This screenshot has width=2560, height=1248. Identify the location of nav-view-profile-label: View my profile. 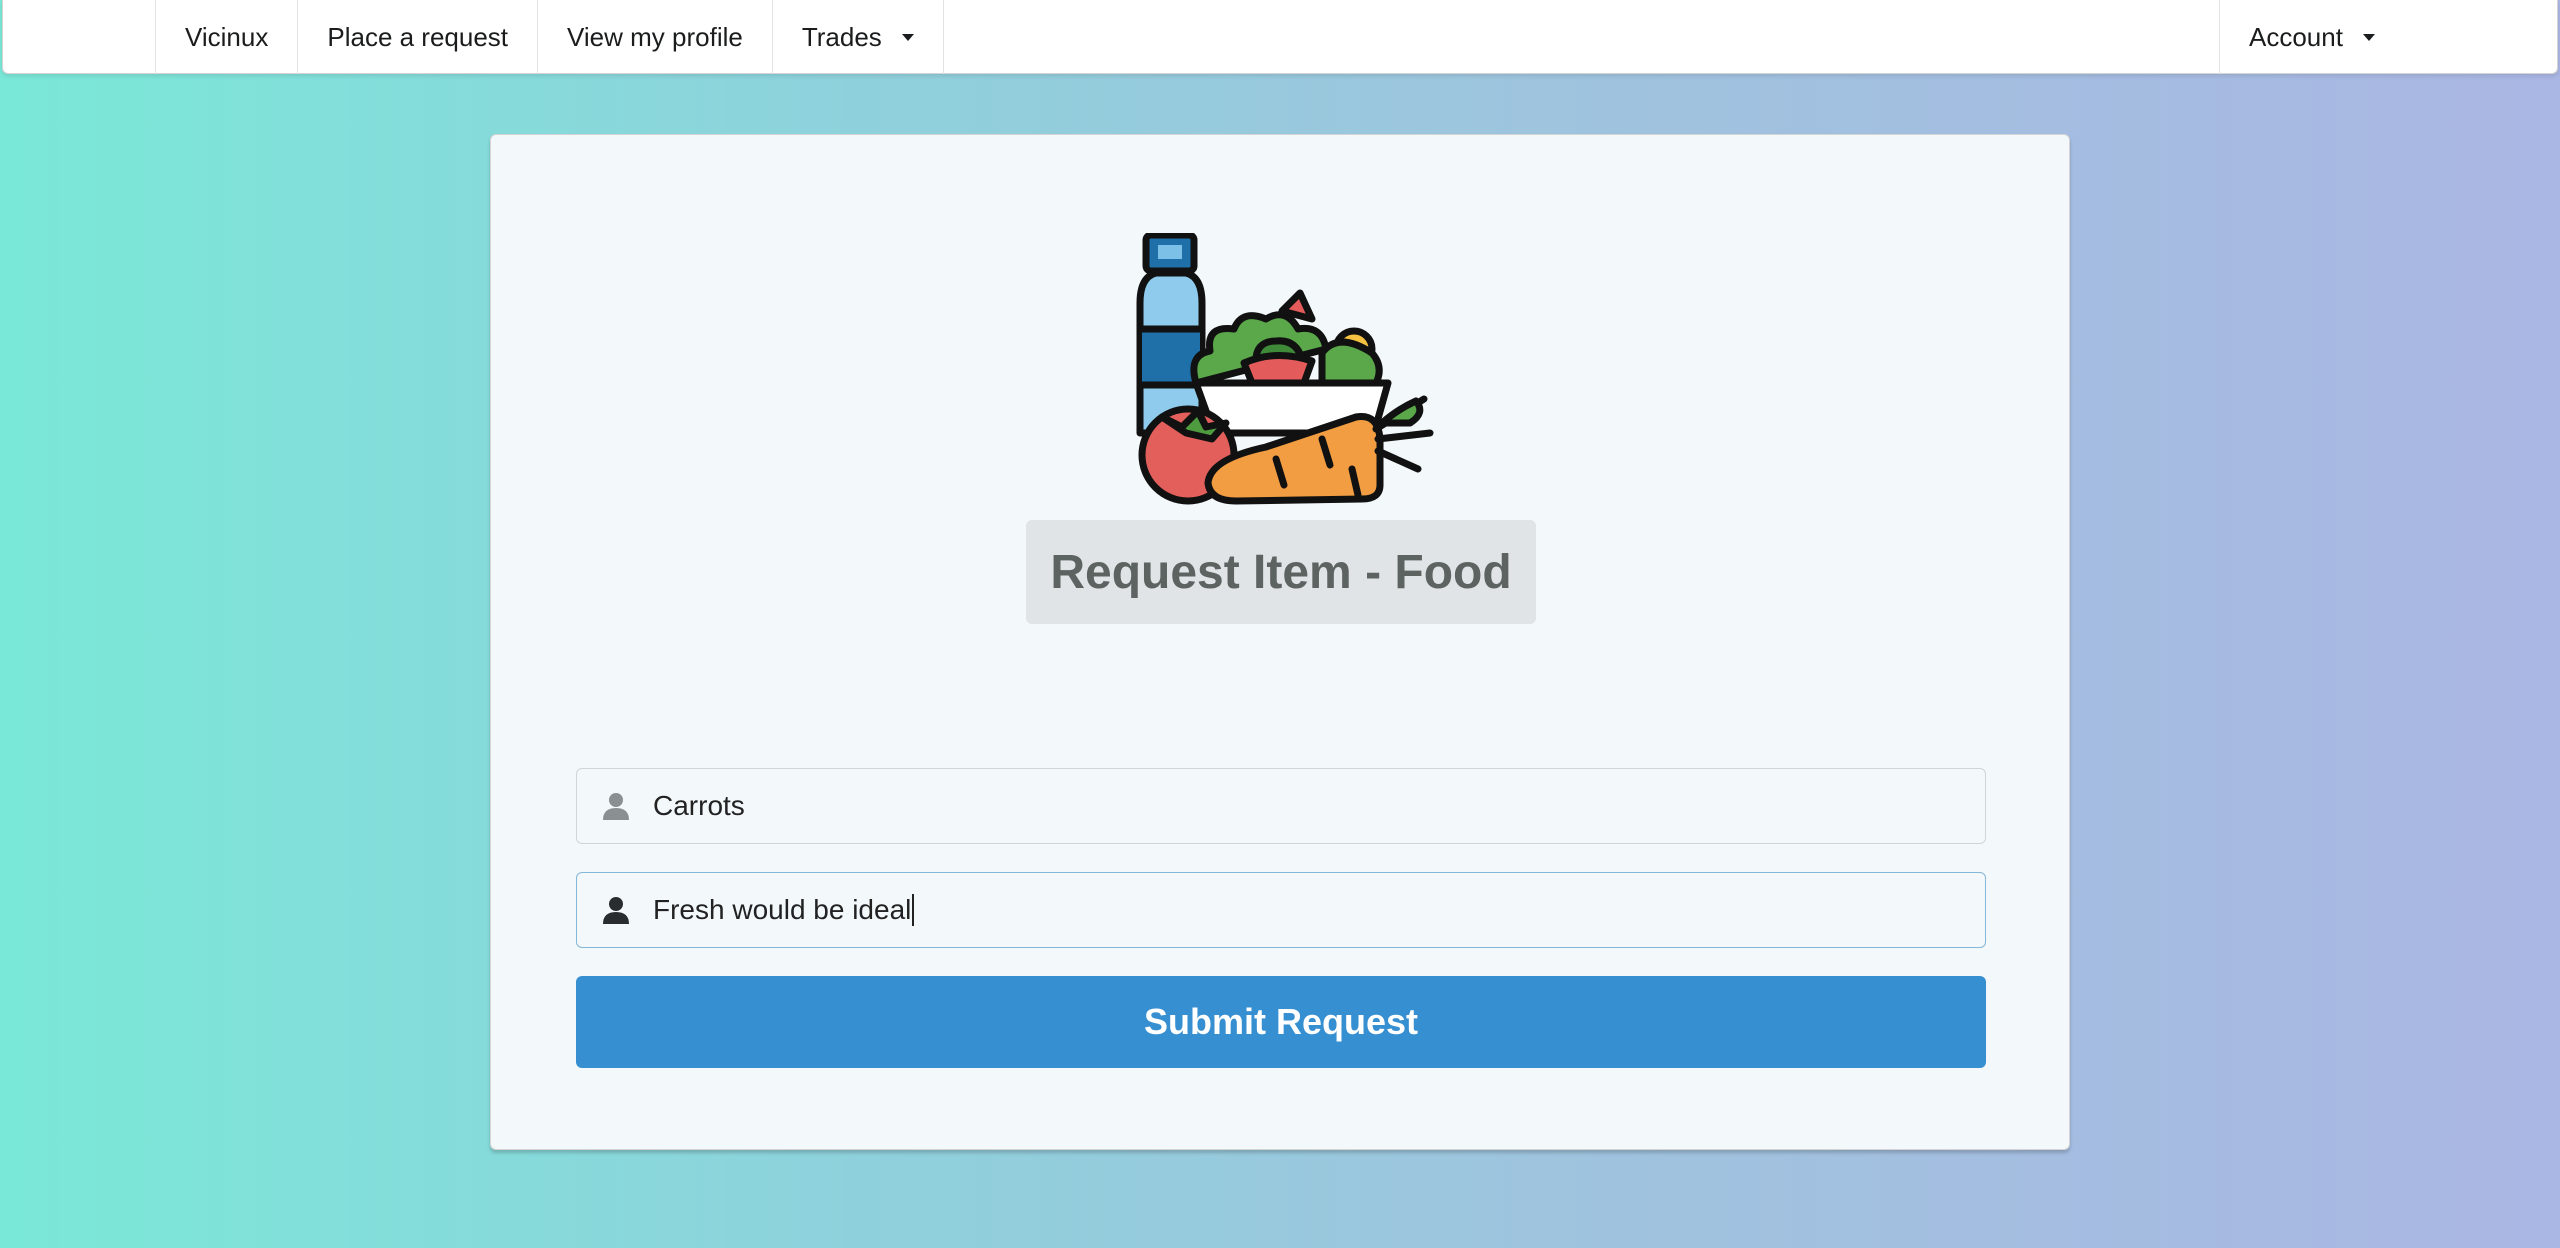
(655, 36).